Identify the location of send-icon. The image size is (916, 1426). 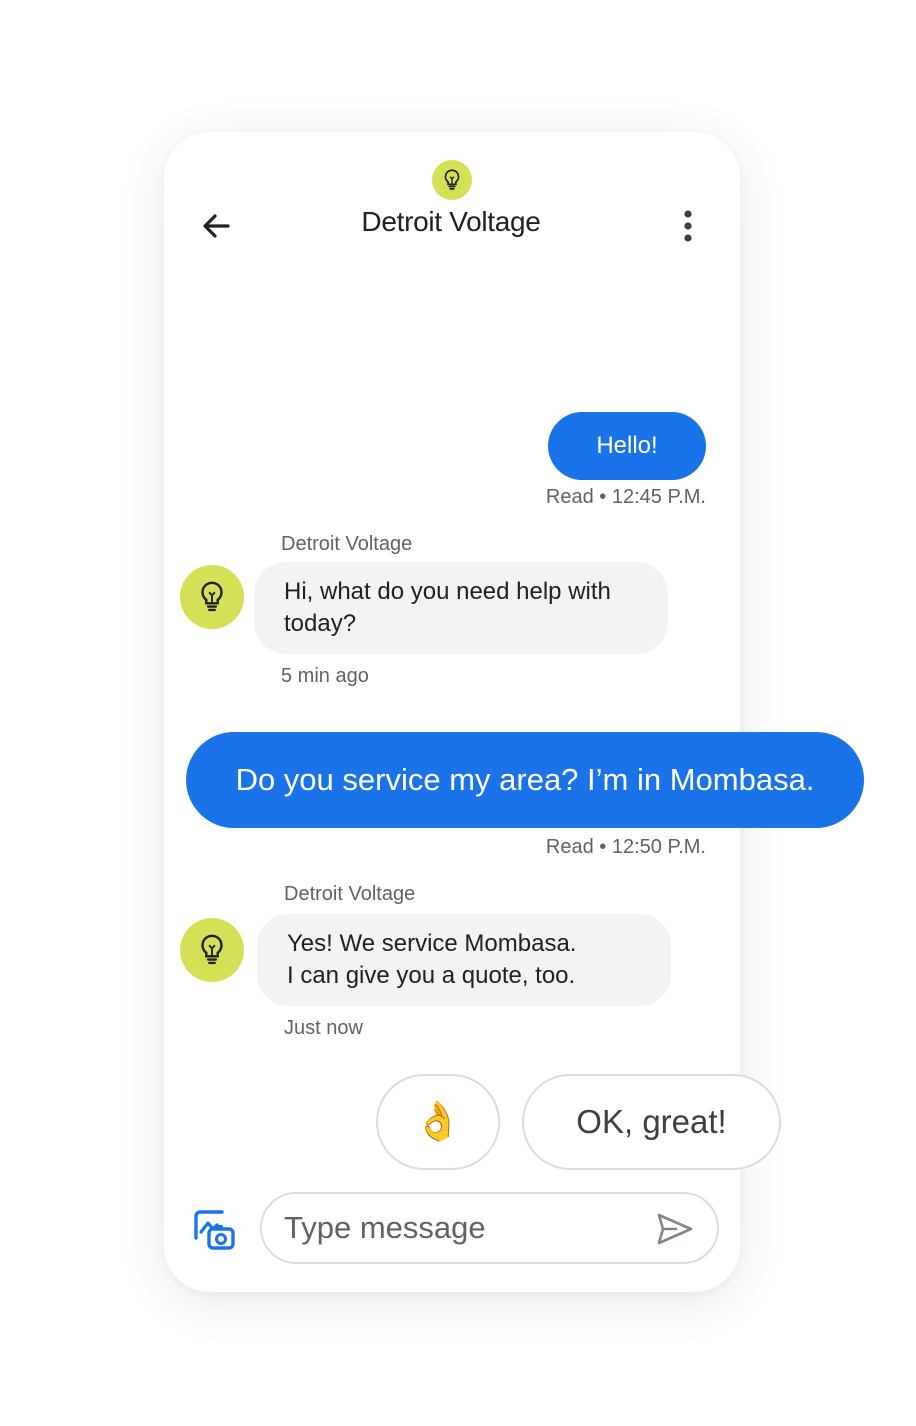
(675, 1229).